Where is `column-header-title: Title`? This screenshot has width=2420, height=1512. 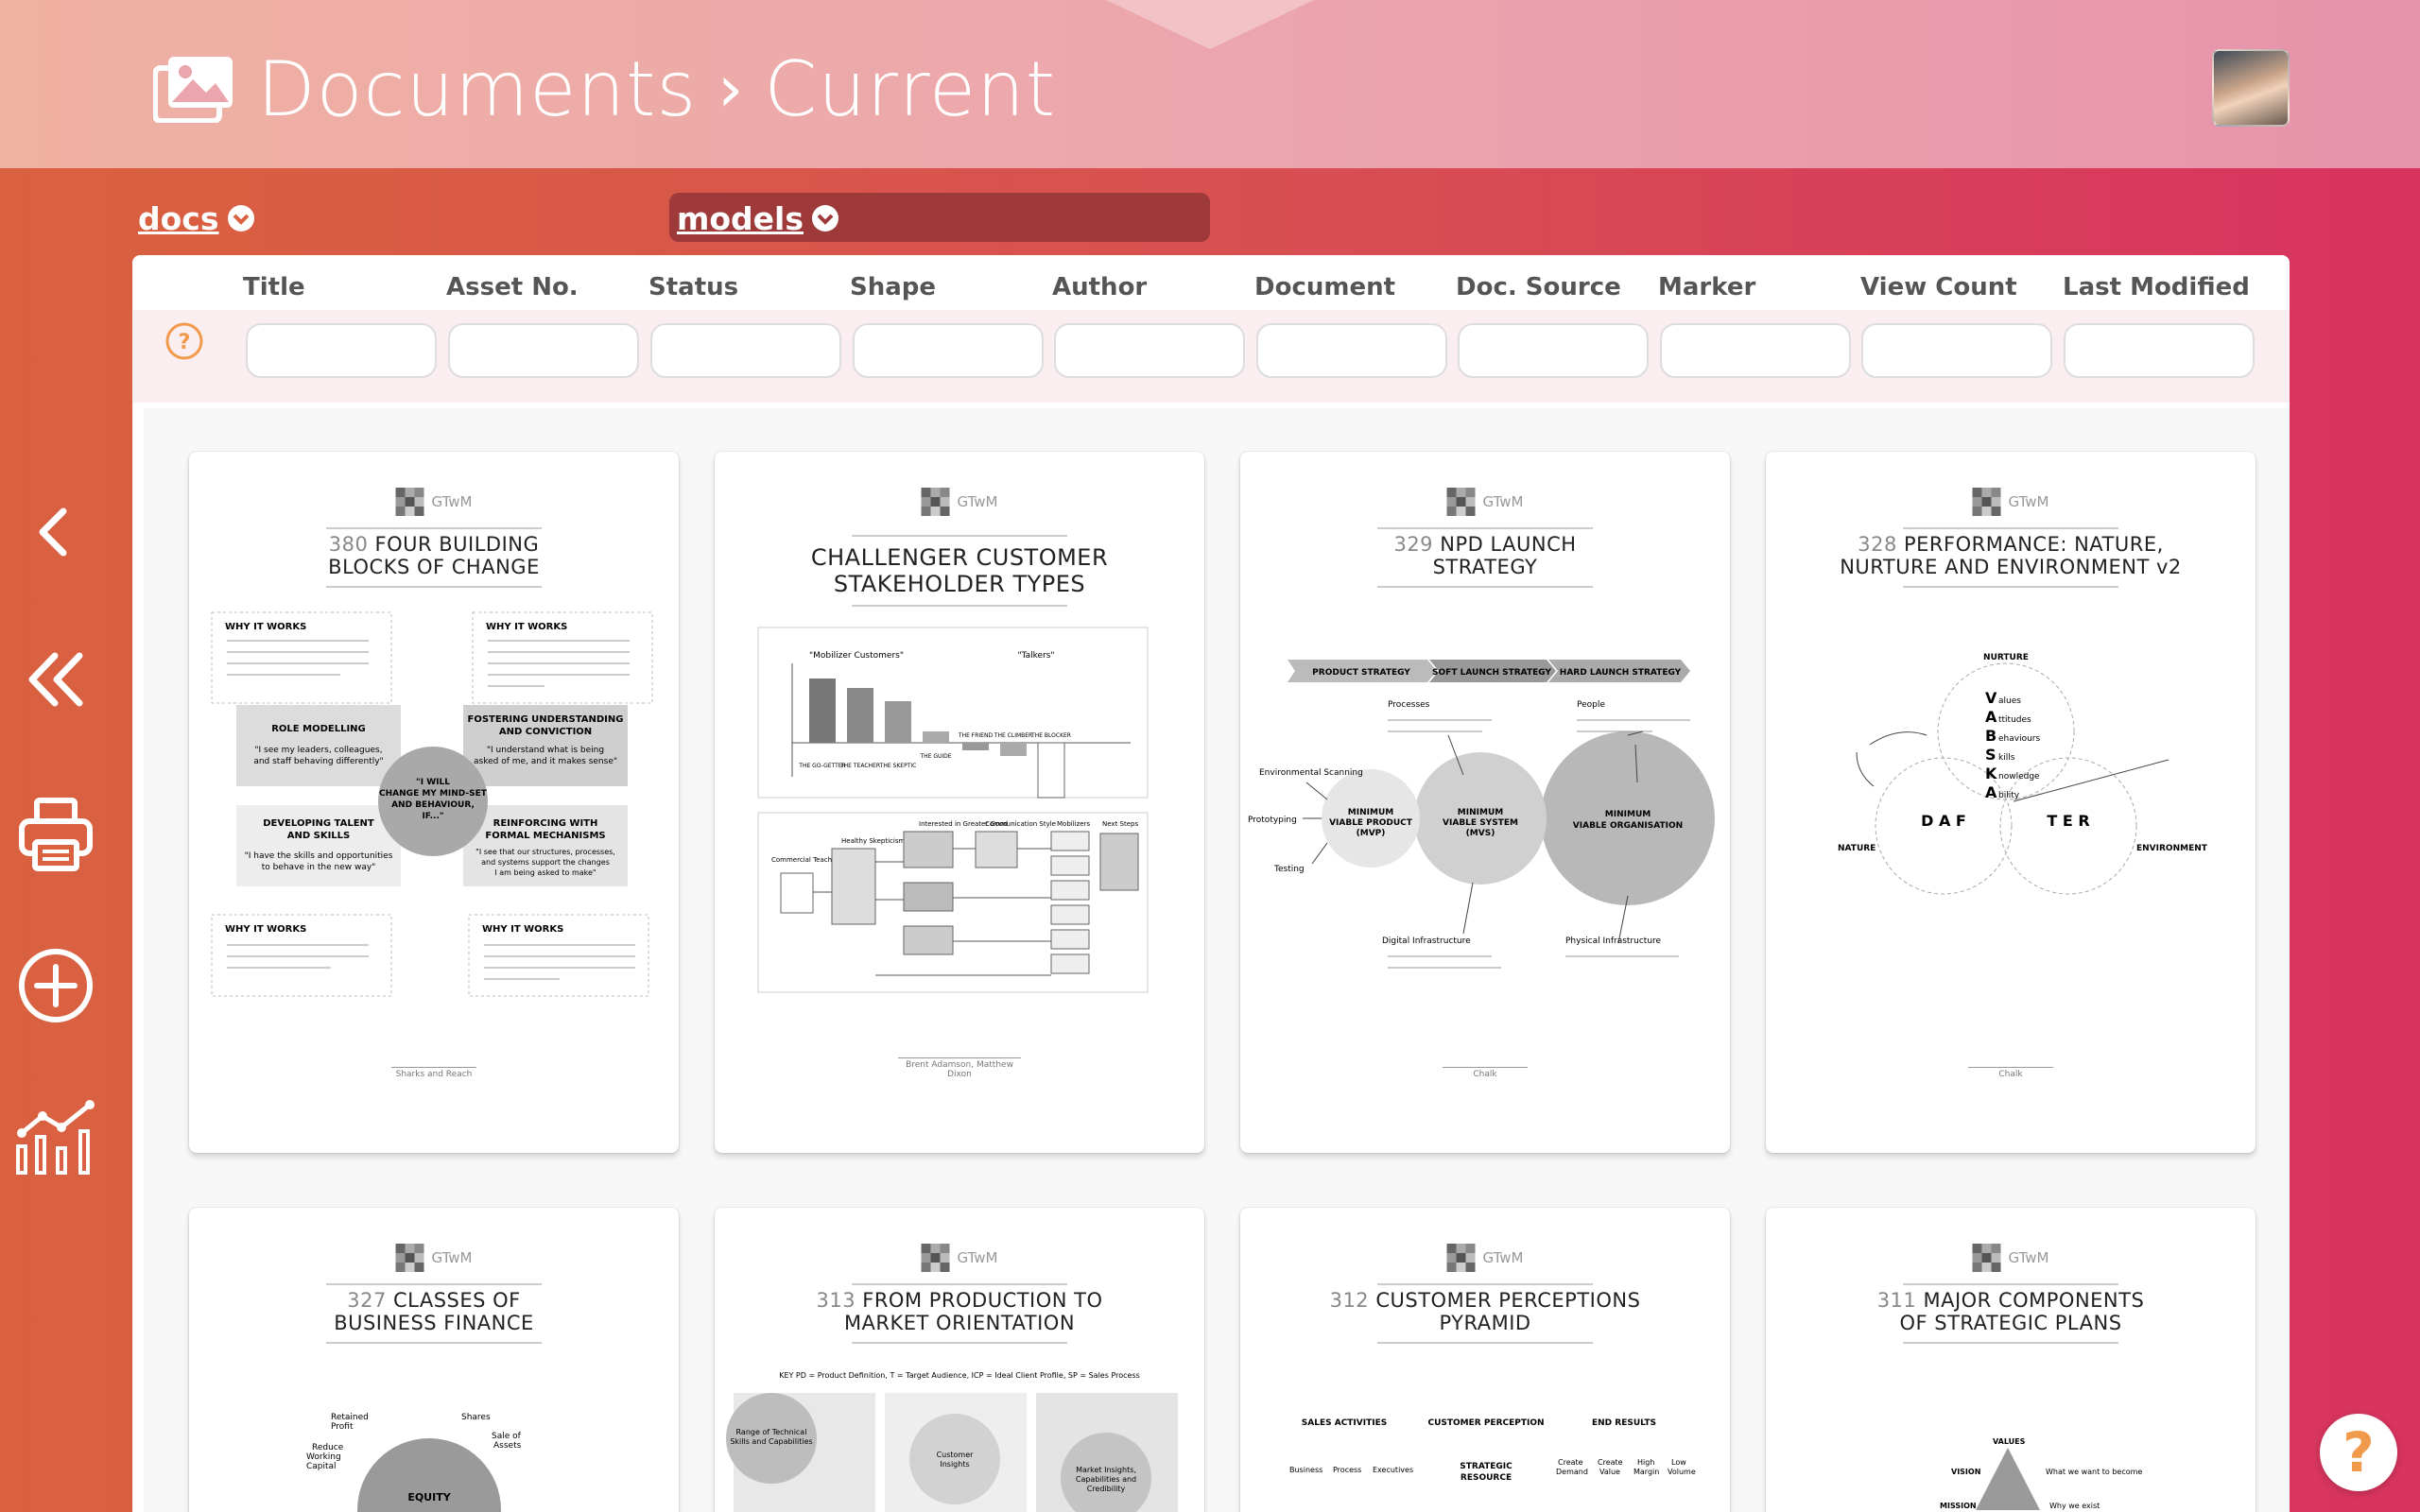 column-header-title: Title is located at coordinates (274, 287).